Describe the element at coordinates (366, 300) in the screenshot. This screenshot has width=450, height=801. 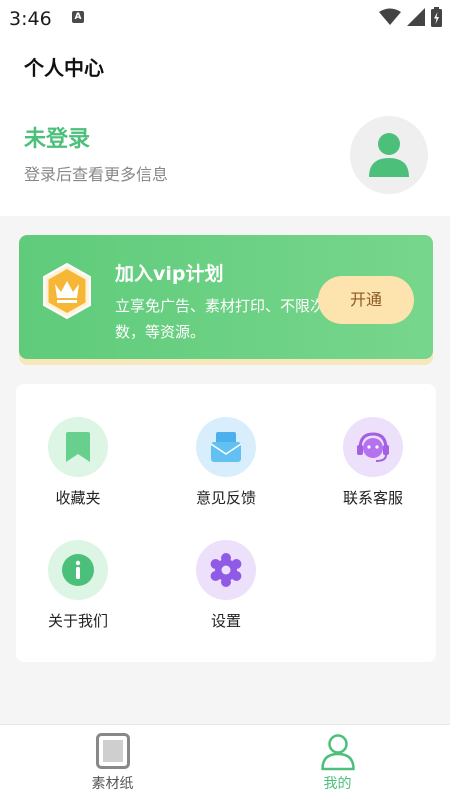
I see `vip-open-button: 开通` at that location.